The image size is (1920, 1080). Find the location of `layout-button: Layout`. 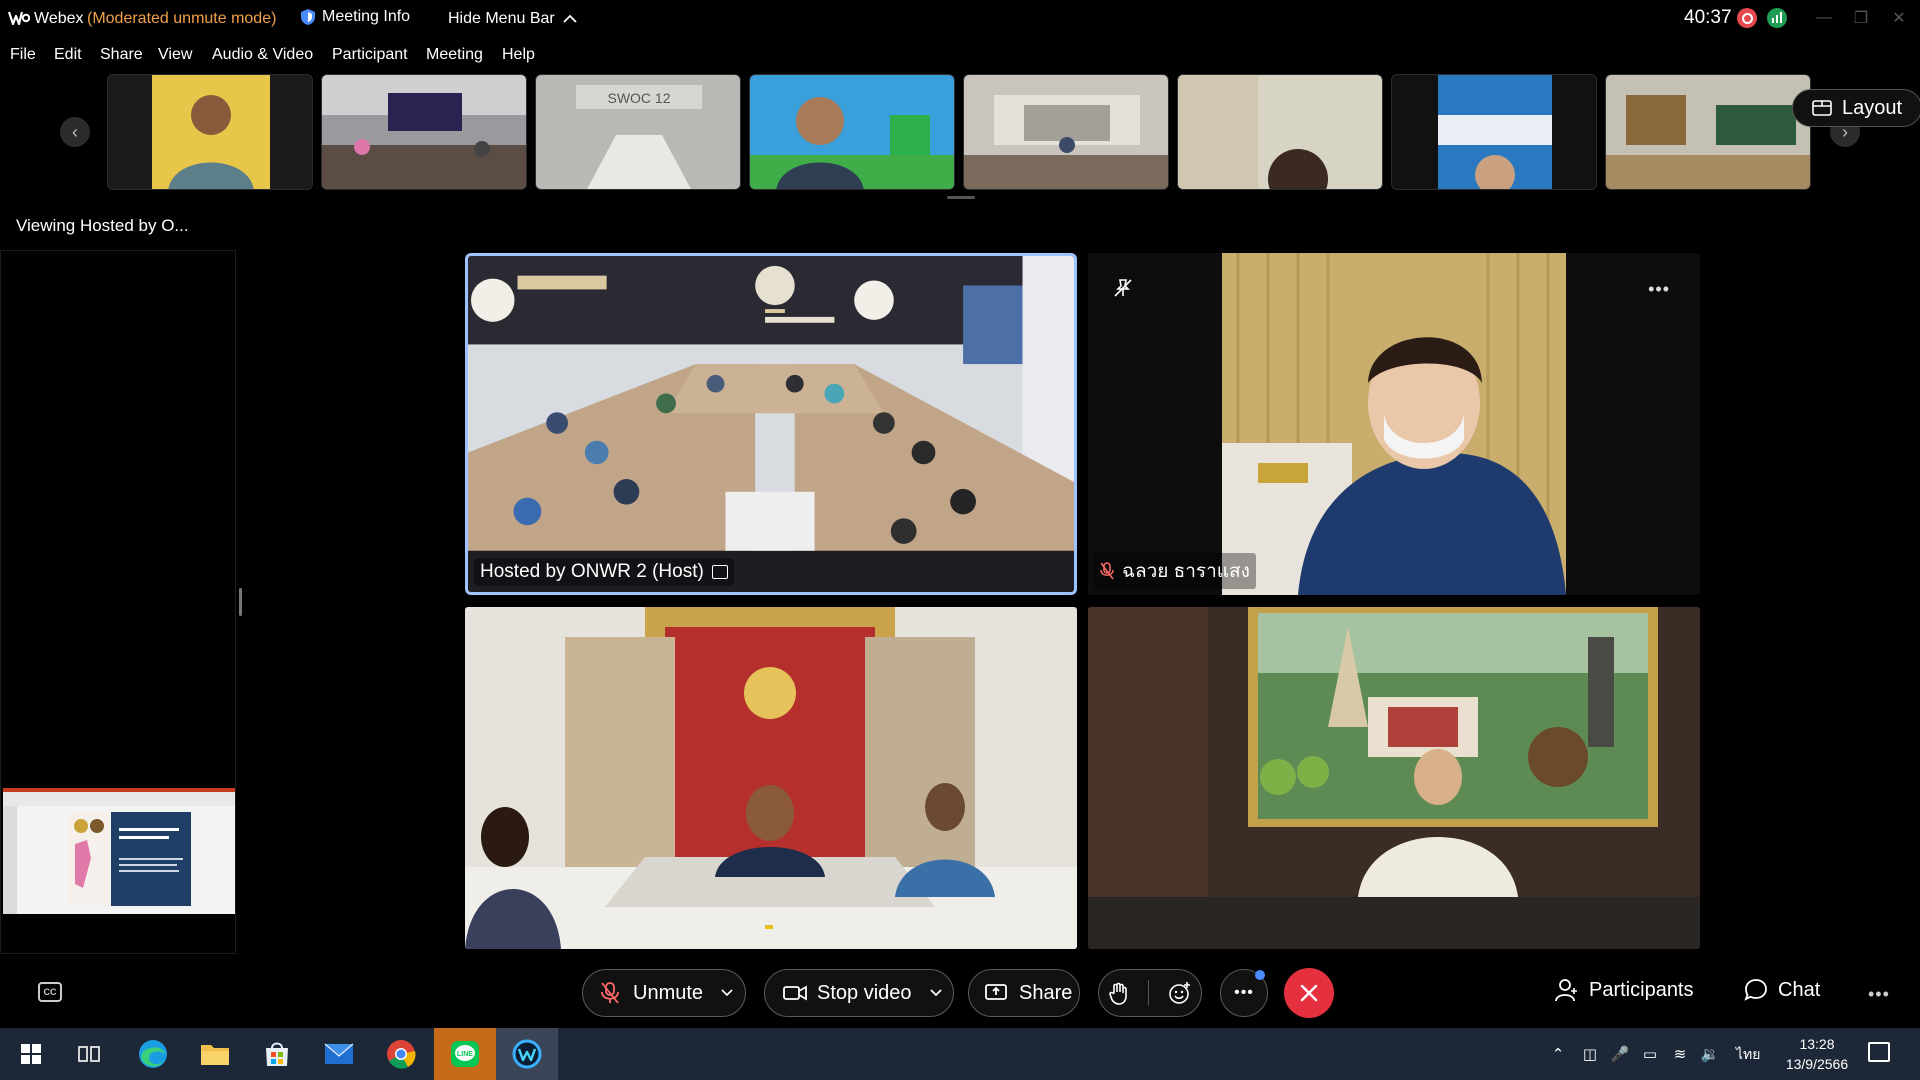

layout-button: Layout is located at coordinates (1856, 108).